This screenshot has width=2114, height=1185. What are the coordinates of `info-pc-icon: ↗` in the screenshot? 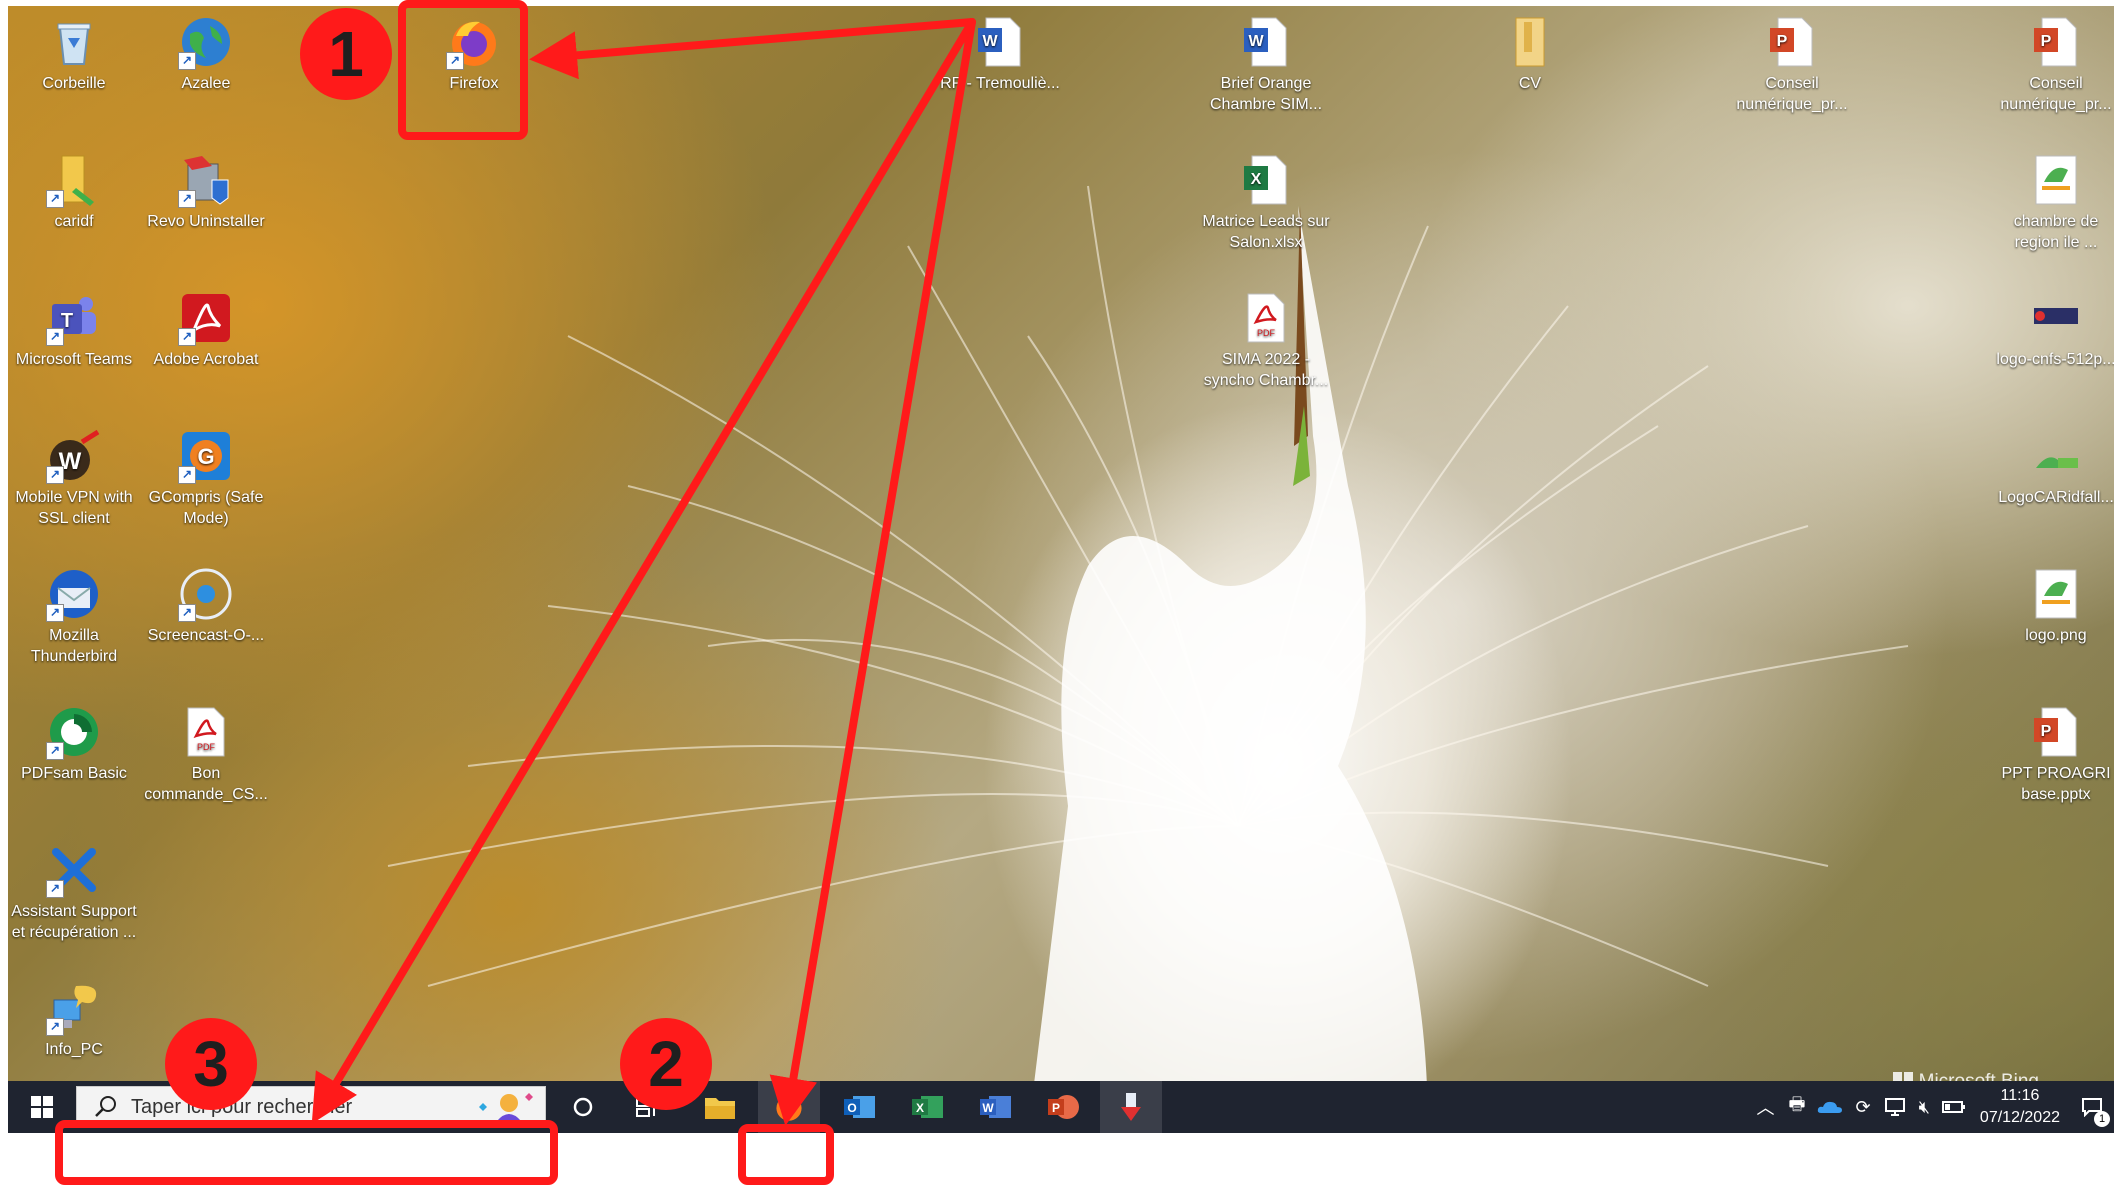 It's located at (74, 1008).